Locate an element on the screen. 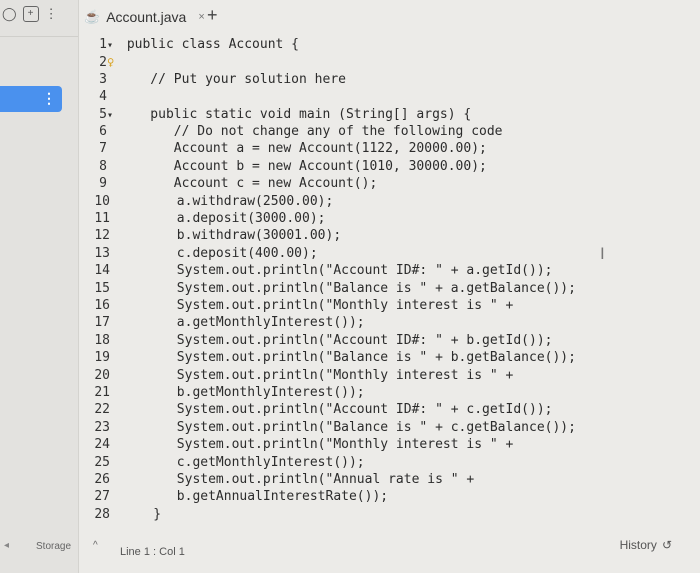 The width and height of the screenshot is (700, 573). code-text: a.getMonthlyInterest()); is located at coordinates (243, 323).